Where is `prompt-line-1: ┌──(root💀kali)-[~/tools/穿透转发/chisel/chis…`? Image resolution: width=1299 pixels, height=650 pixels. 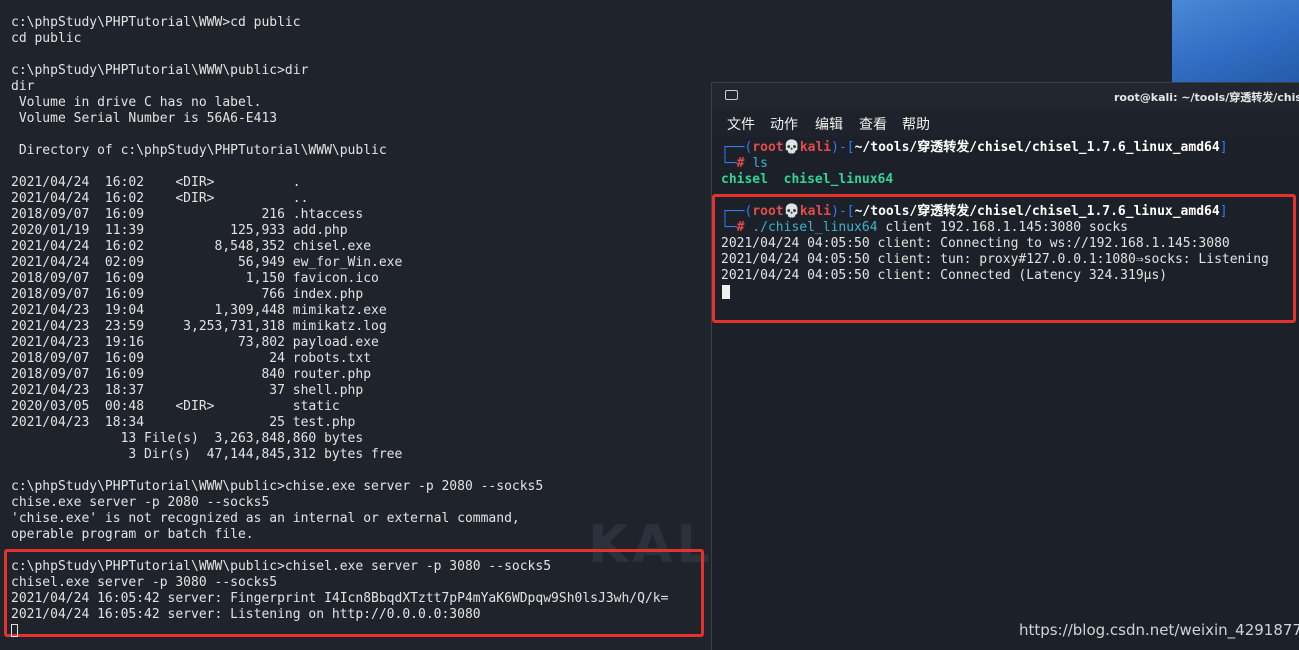
prompt-line-1: ┌──(root💀kali)-[~/tools/穿透转发/chisel/chis… is located at coordinates (974, 147).